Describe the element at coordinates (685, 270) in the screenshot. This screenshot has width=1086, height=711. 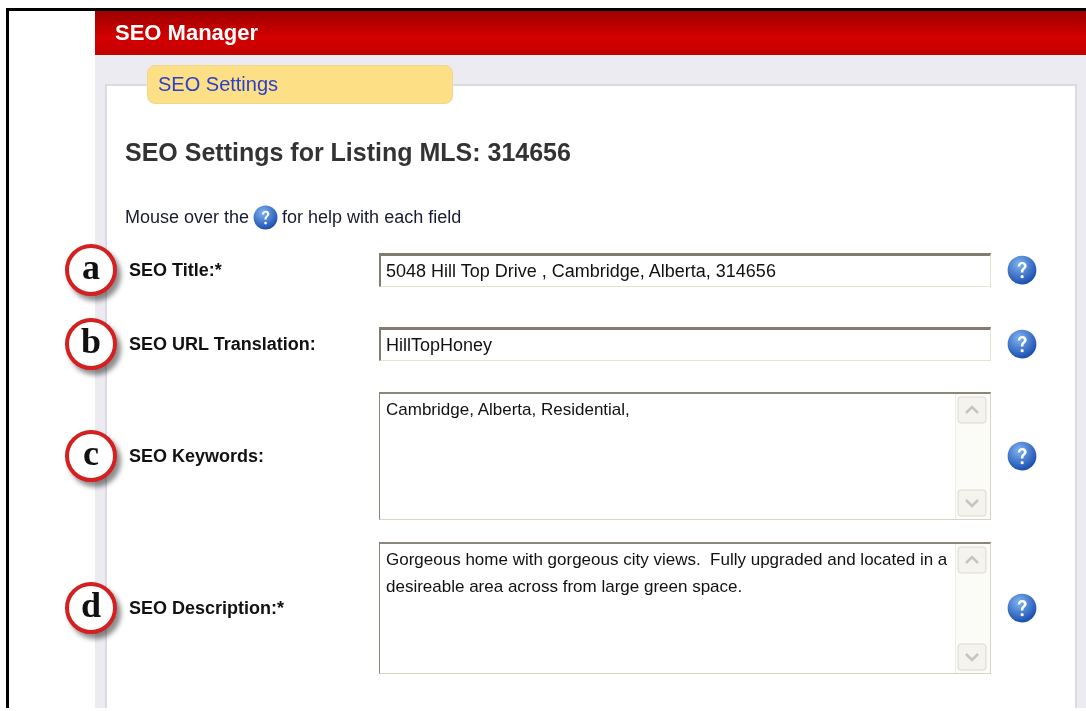
I see `input-field: 5048 Hill Top Drive , Cambridge, Alberta, 314656` at that location.